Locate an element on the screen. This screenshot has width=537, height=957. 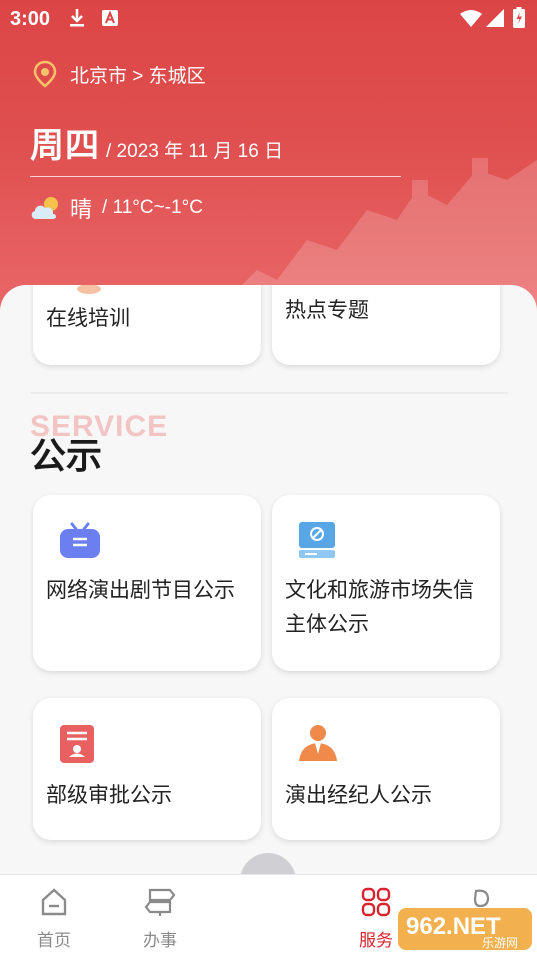
card-online-performance: 网络演出剧节目公示 is located at coordinates (147, 583).